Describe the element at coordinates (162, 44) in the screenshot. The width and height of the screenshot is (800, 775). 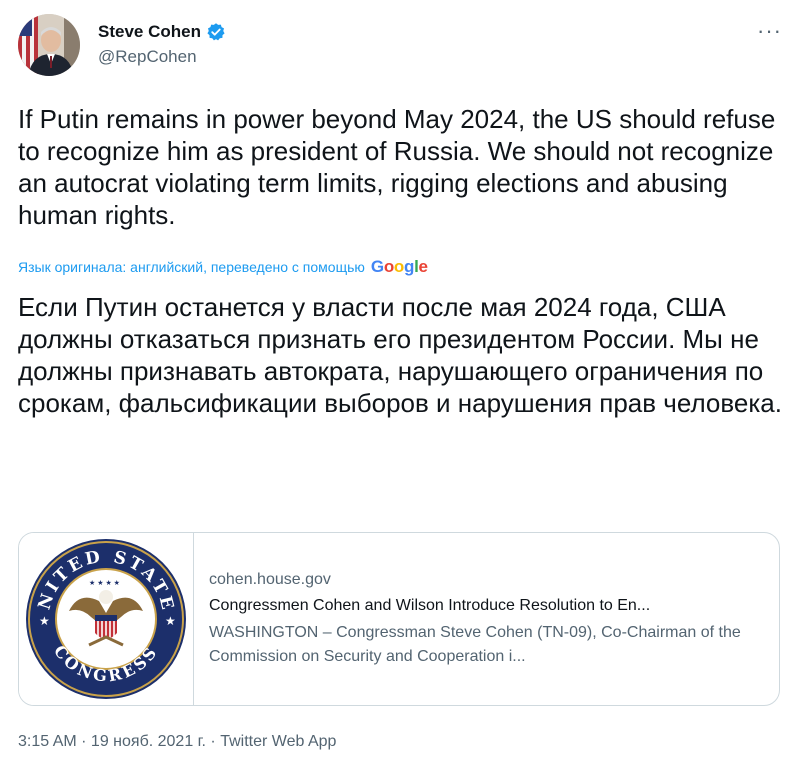
I see `author-block: Steve Cohen @RepCohen` at that location.